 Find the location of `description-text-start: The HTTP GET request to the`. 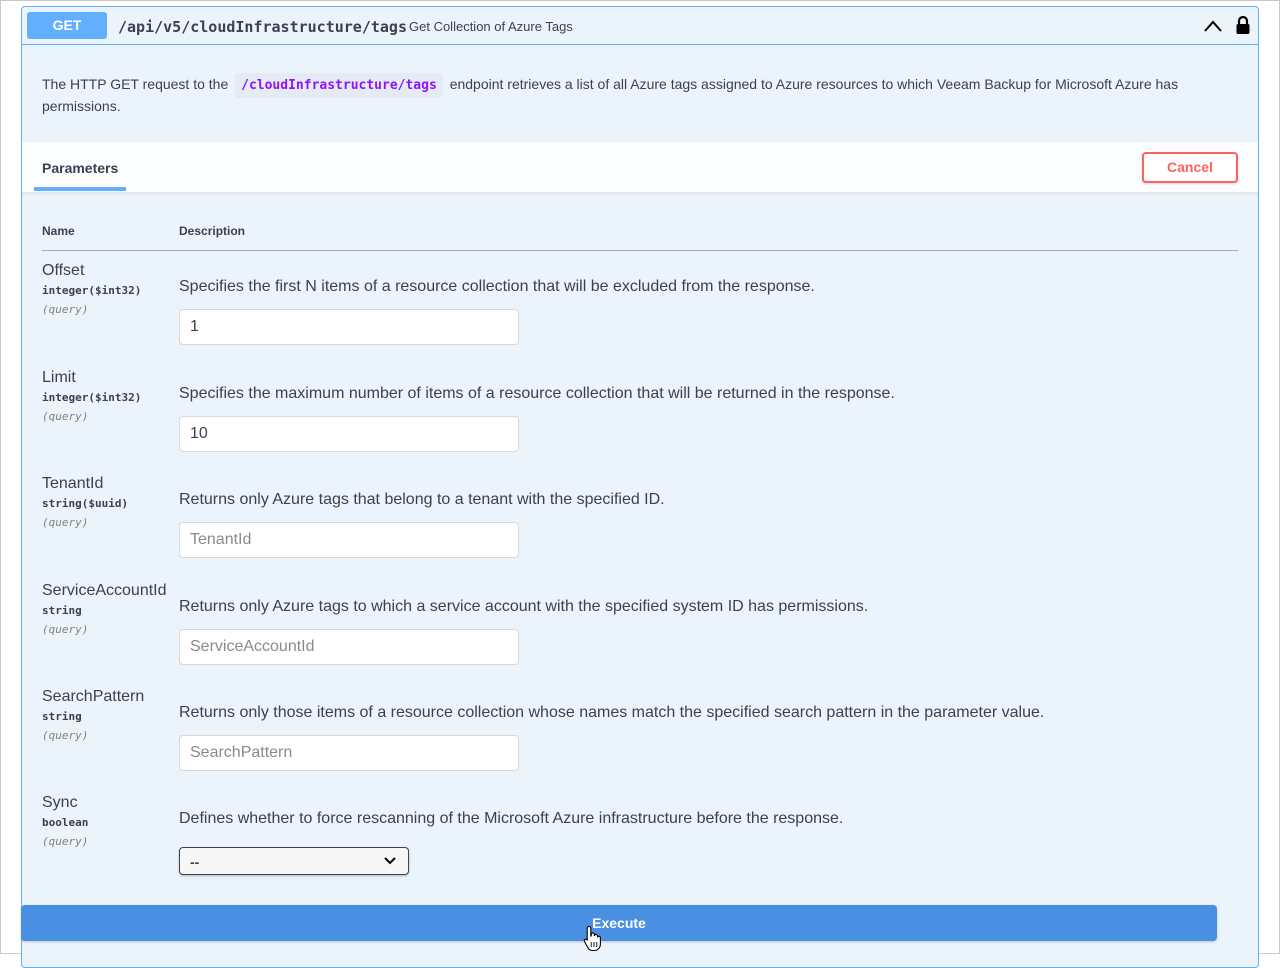

description-text-start: The HTTP GET request to the is located at coordinates (135, 84).